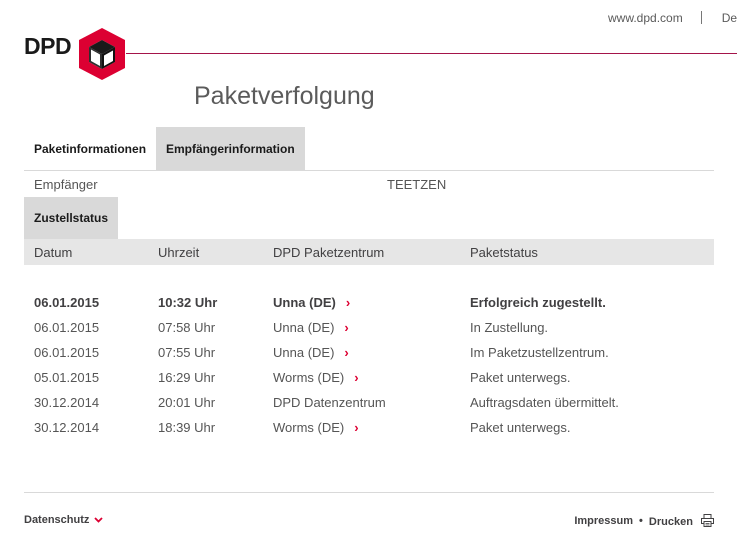 The height and width of the screenshot is (537, 737). I want to click on footer-actions: Impressum • Drucken, so click(644, 521).